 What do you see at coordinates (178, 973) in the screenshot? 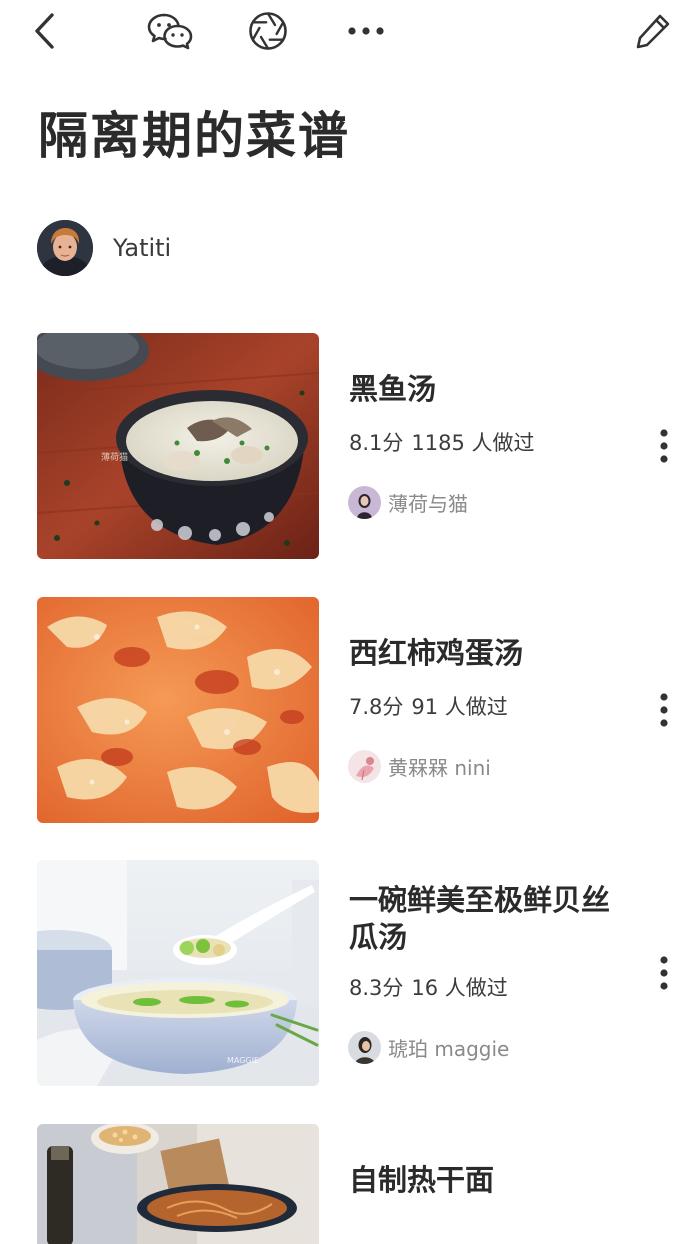
I see `recipe-photo: MAGGIE` at bounding box center [178, 973].